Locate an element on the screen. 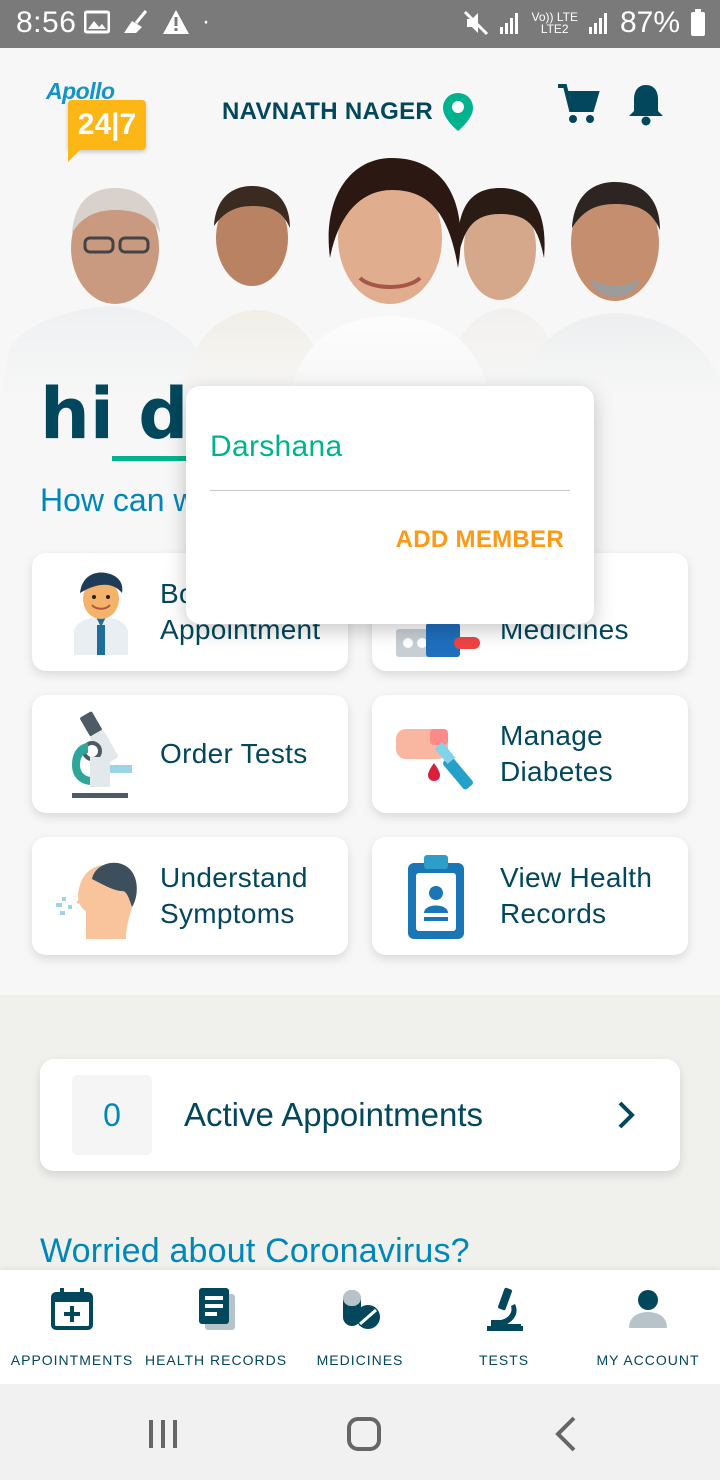 This screenshot has width=720, height=1480. records-icon is located at coordinates (217, 1309).